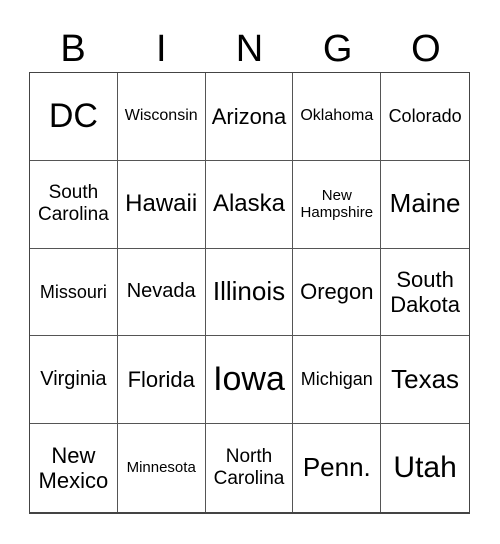 This screenshot has height=544, width=500. Describe the element at coordinates (337, 292) in the screenshot. I see `bingo-cell: Oregon` at that location.